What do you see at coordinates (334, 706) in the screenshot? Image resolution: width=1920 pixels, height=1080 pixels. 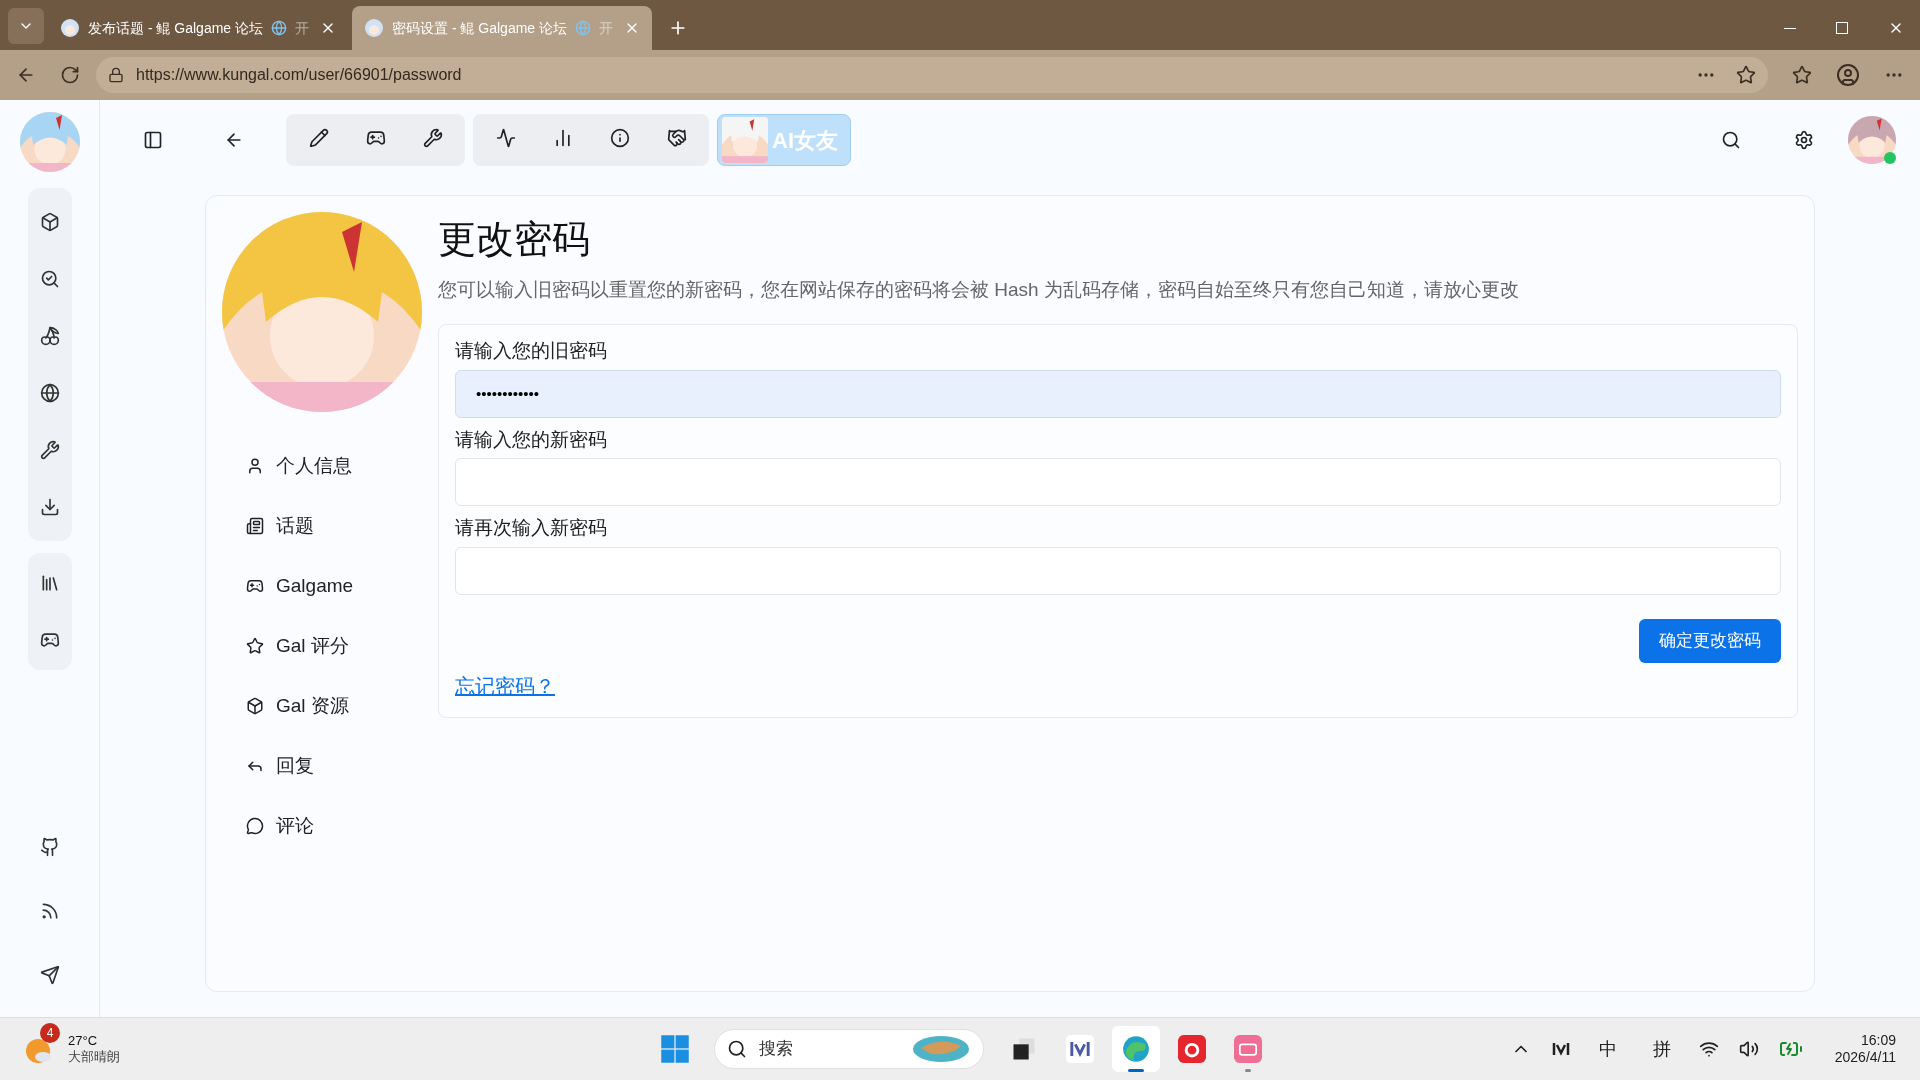 I see `profile-menu-item: Gal 资源` at bounding box center [334, 706].